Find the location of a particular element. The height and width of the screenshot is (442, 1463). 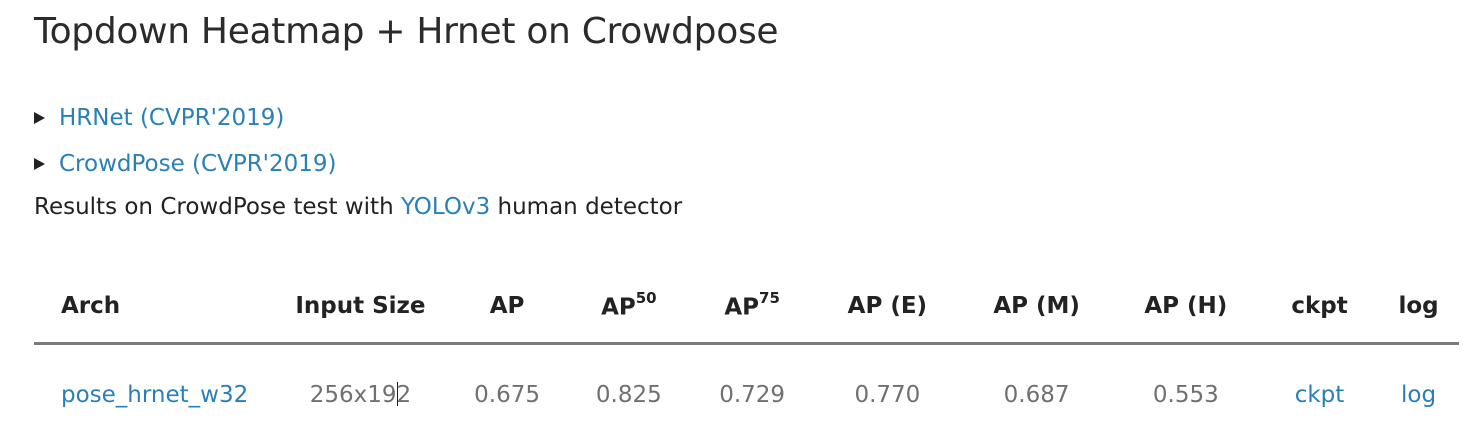

details-crowdpose: CrowdPose (CVPR'2019) is located at coordinates (185, 164).